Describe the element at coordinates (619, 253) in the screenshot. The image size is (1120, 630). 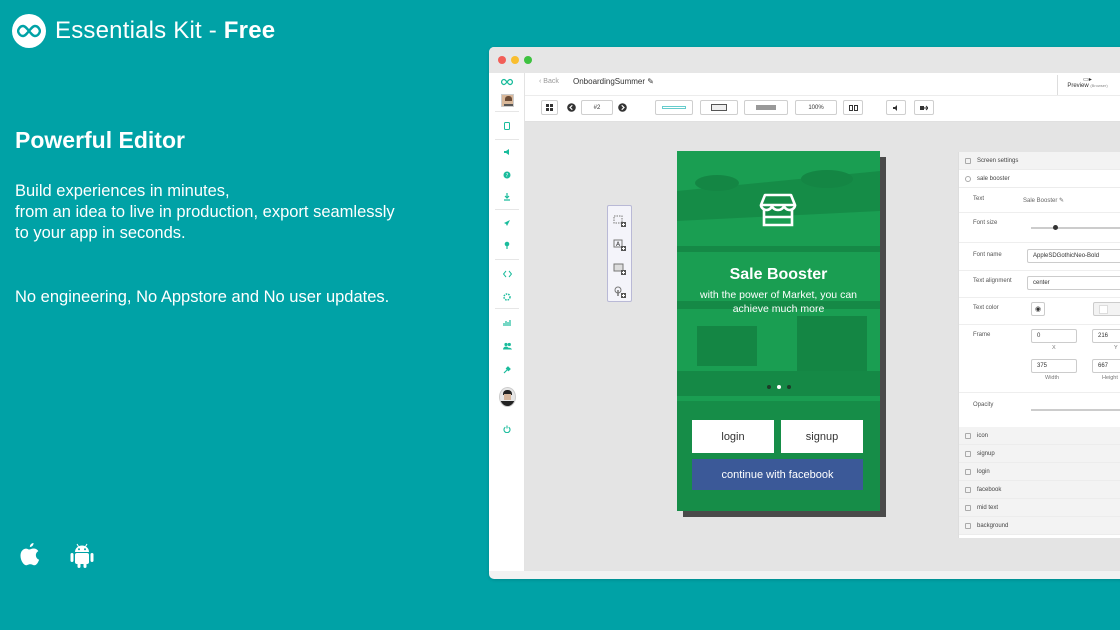
I see `element-tools: A` at that location.